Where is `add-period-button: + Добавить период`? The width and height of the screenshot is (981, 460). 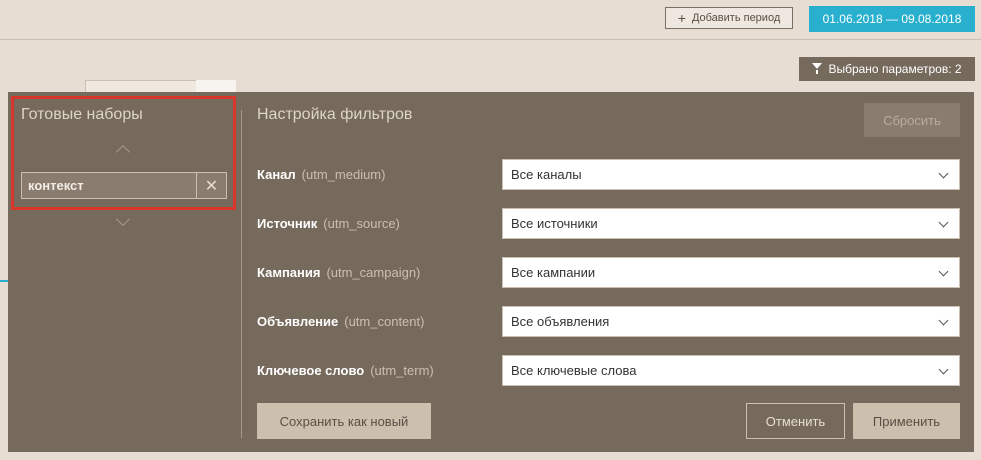 add-period-button: + Добавить период is located at coordinates (729, 18).